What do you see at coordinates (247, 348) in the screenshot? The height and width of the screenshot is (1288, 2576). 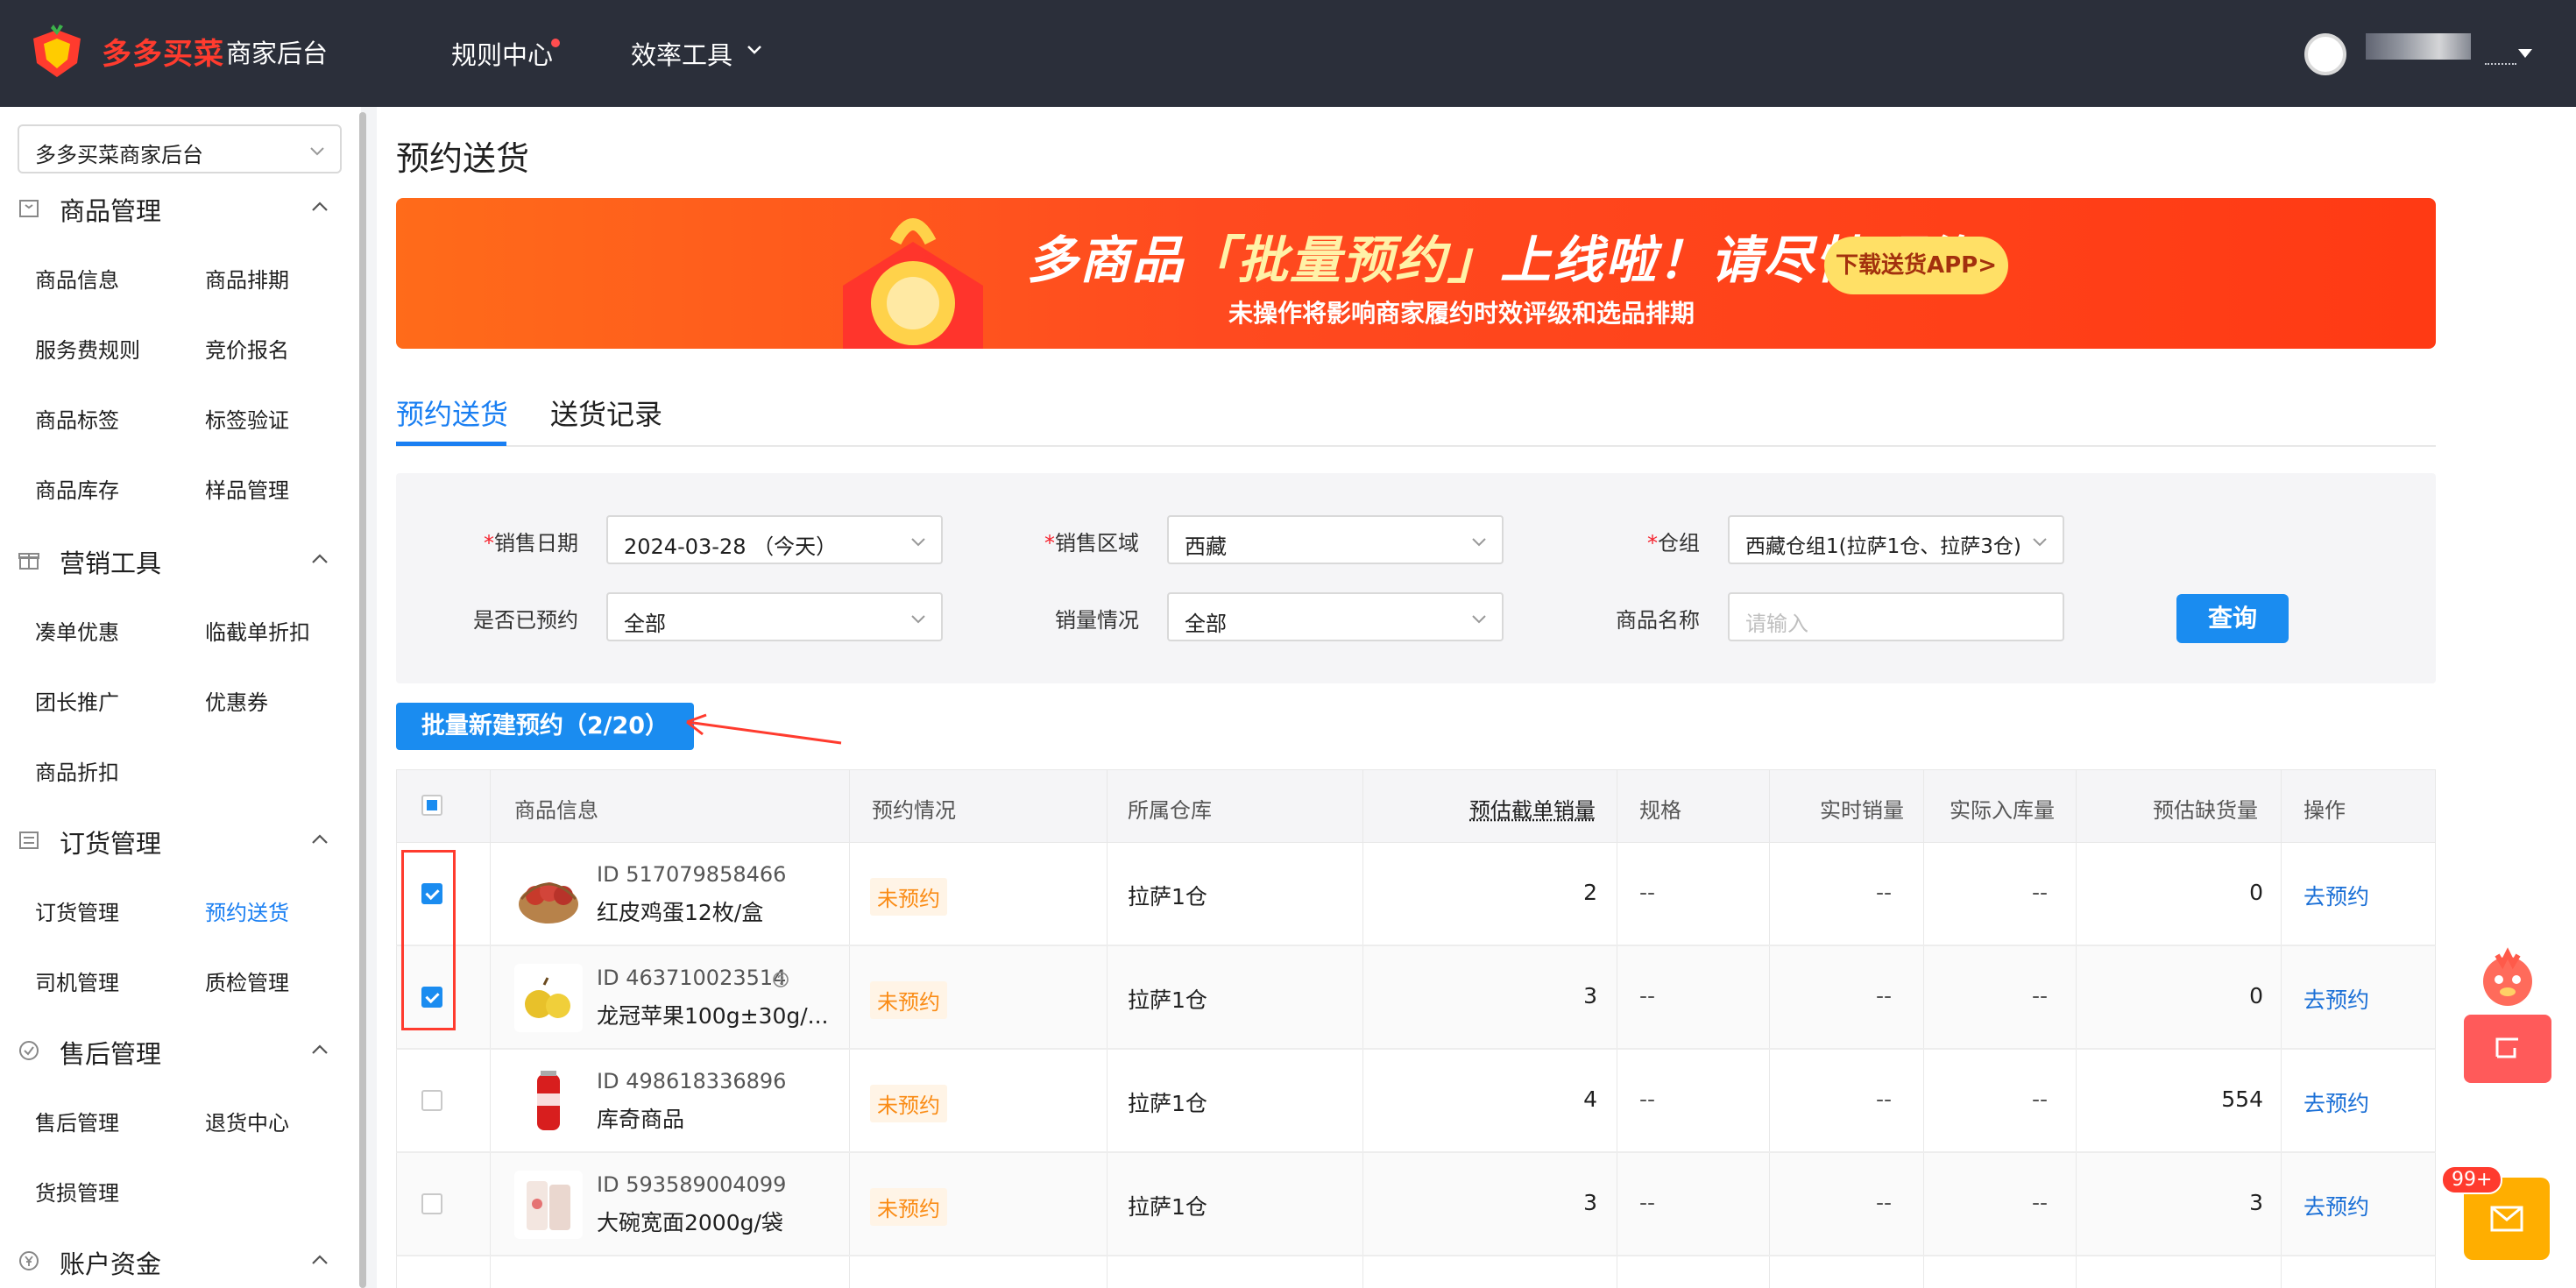 I see `sidebar-item-bidding: 竞价报名` at bounding box center [247, 348].